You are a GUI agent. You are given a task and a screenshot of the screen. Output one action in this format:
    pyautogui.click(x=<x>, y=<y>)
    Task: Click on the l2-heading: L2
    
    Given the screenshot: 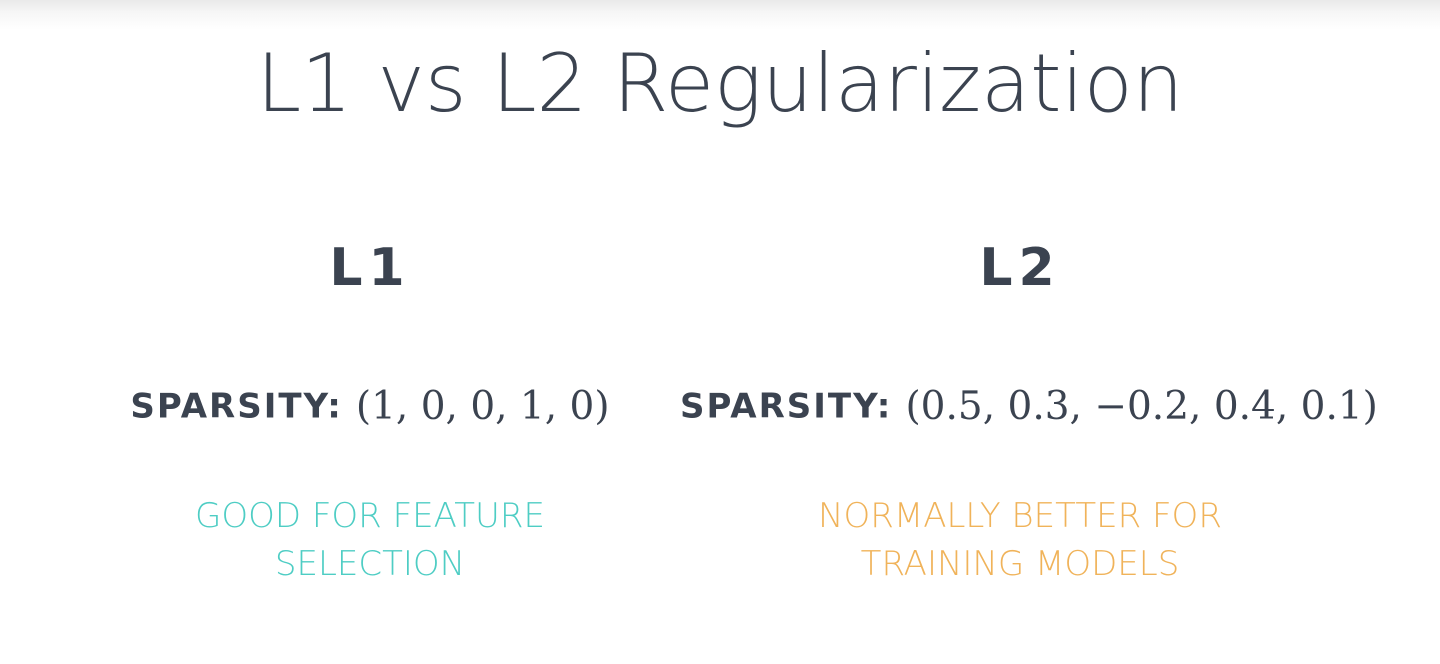 What is the action you would take?
    pyautogui.click(x=1020, y=268)
    